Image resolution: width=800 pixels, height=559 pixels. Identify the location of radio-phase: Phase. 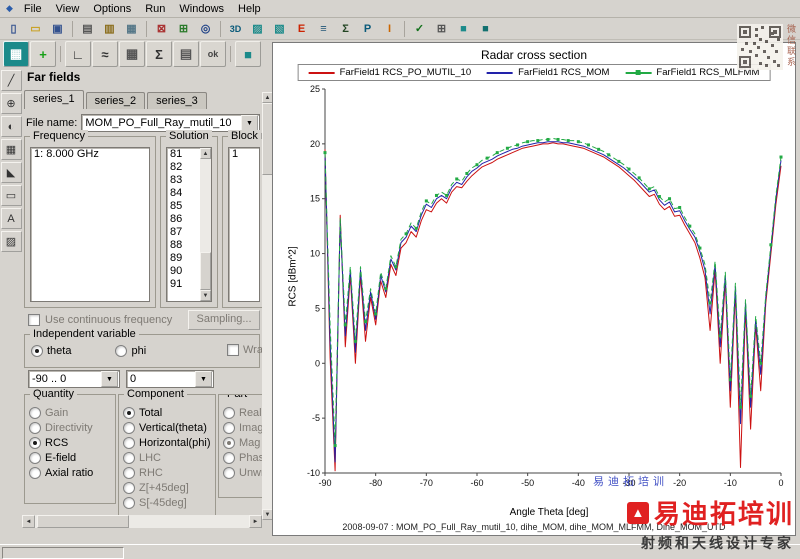
(240, 457).